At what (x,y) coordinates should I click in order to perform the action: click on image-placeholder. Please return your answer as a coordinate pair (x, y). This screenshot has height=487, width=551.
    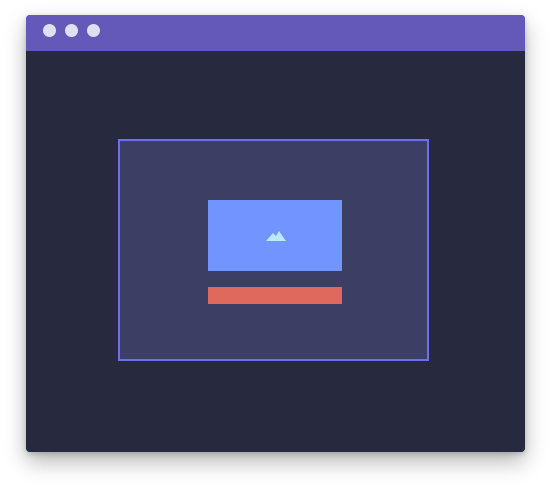
    Looking at the image, I should click on (275, 235).